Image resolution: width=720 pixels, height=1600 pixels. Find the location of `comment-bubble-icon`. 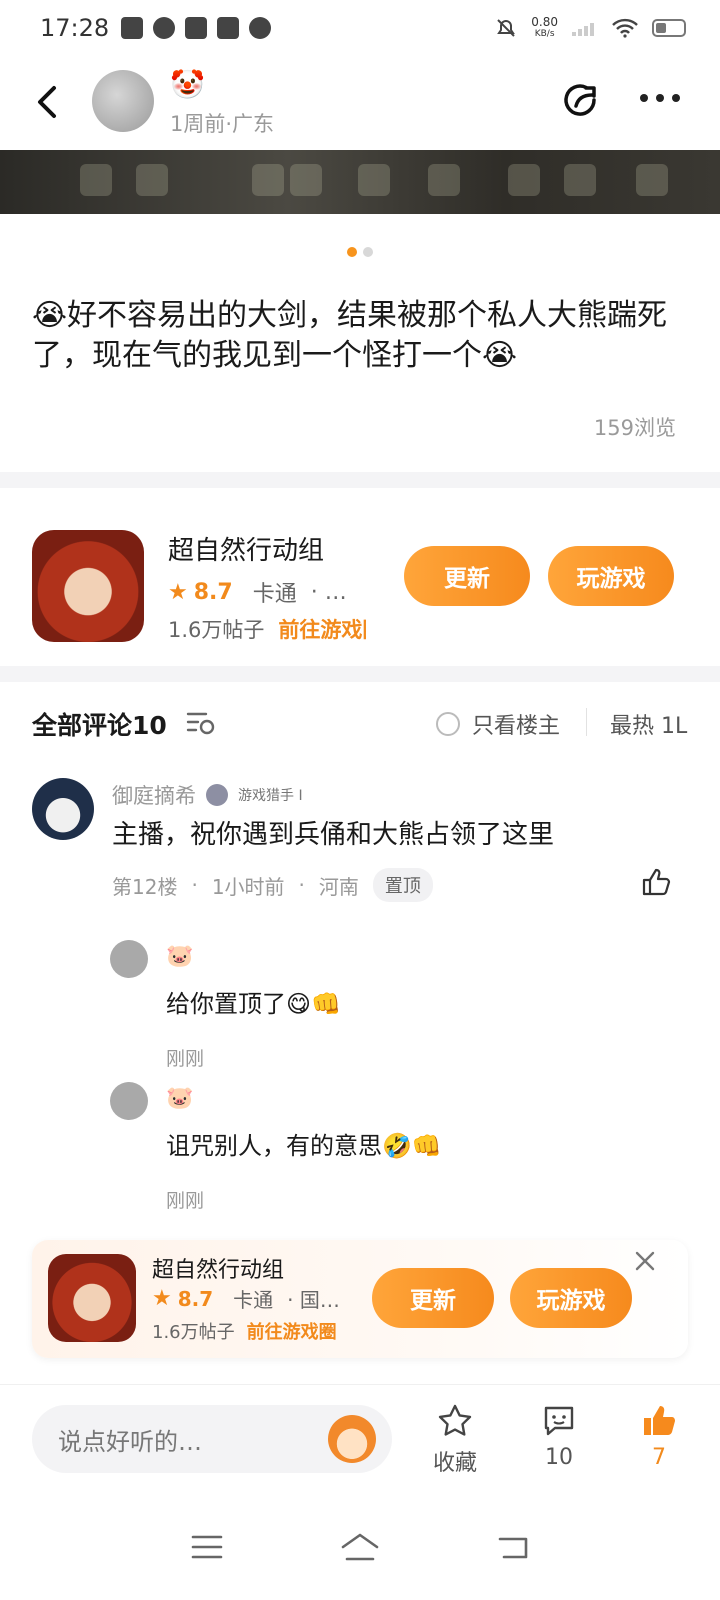

comment-bubble-icon is located at coordinates (559, 1421).